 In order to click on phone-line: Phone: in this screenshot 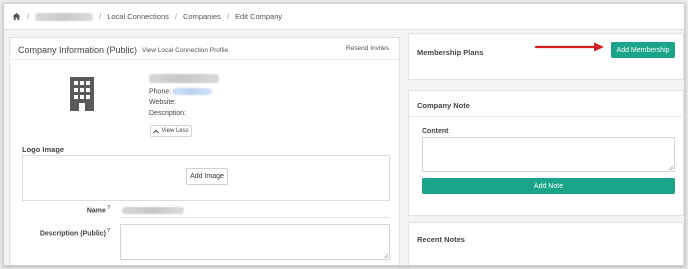, I will do `click(181, 92)`.